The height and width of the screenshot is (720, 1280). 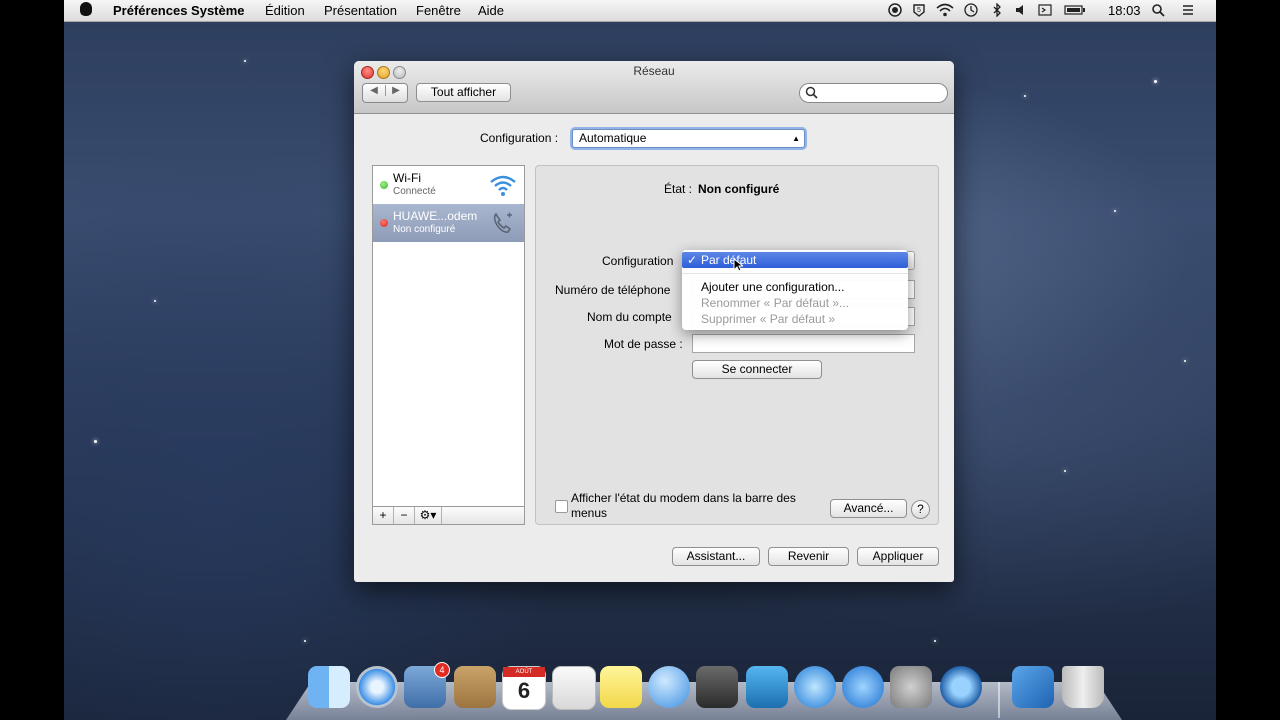 I want to click on back-forward-buttons: ◀ ▶, so click(x=385, y=93).